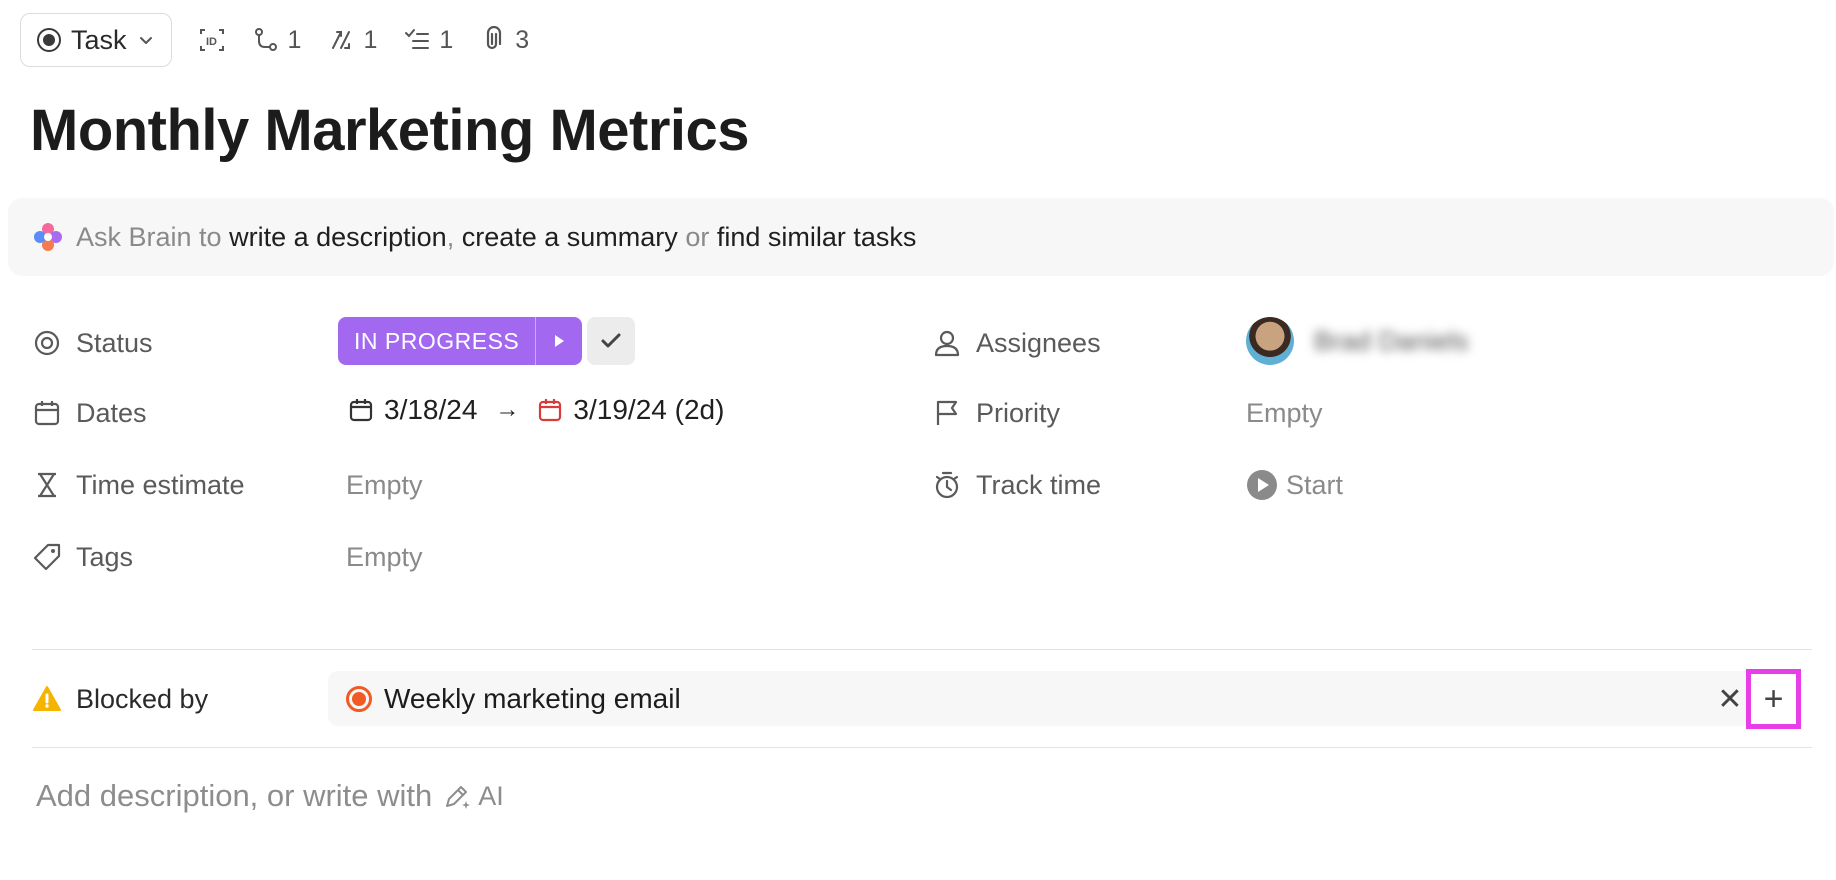  I want to click on start-calendar-icon, so click(361, 410).